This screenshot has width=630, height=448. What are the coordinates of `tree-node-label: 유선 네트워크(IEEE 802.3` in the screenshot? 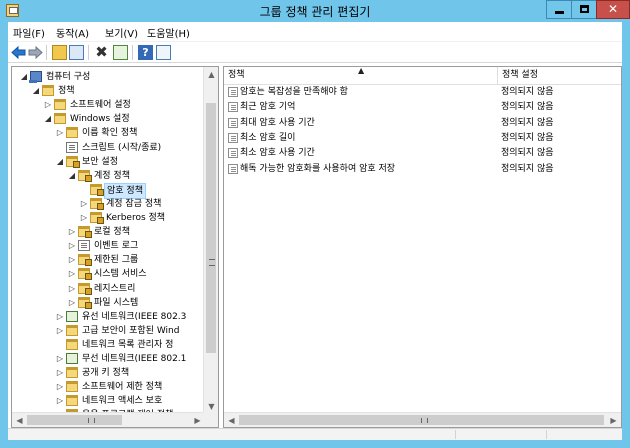 It's located at (134, 316).